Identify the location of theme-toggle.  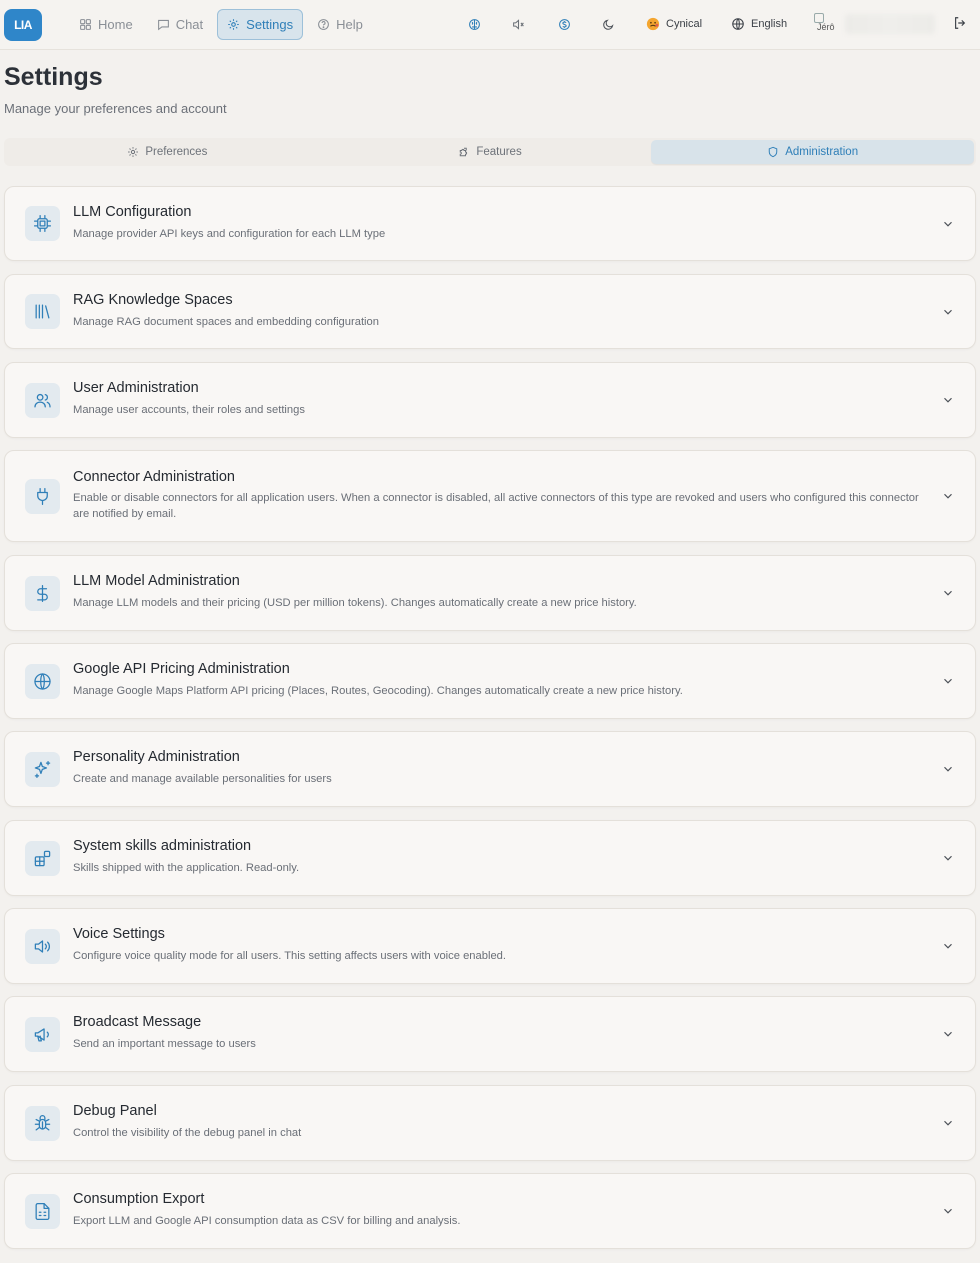
(608, 24).